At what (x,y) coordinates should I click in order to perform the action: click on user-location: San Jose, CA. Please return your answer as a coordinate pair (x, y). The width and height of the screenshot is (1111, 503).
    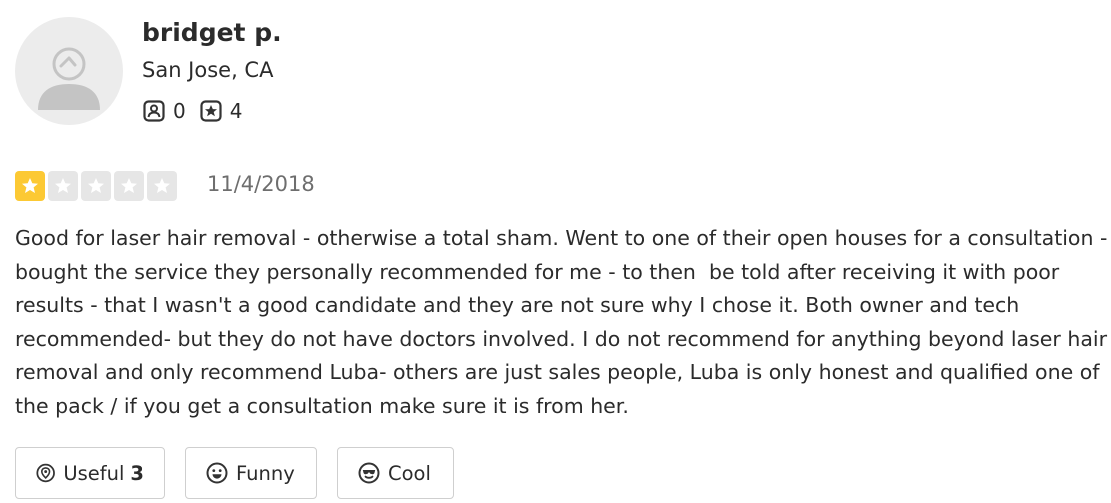
    Looking at the image, I should click on (208, 70).